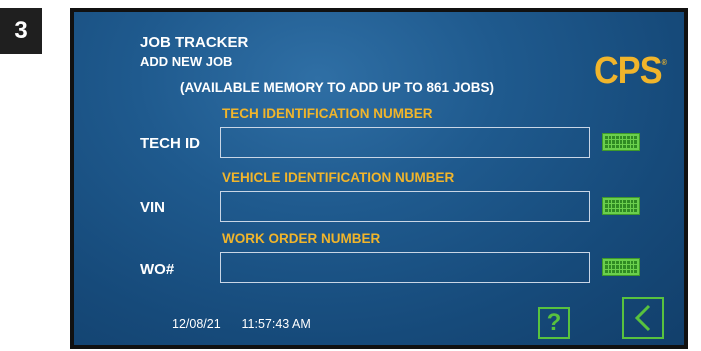 This screenshot has height=351, width=701. What do you see at coordinates (301, 238) in the screenshot?
I see `work-order-section-label: WORK ORDER NUMBER` at bounding box center [301, 238].